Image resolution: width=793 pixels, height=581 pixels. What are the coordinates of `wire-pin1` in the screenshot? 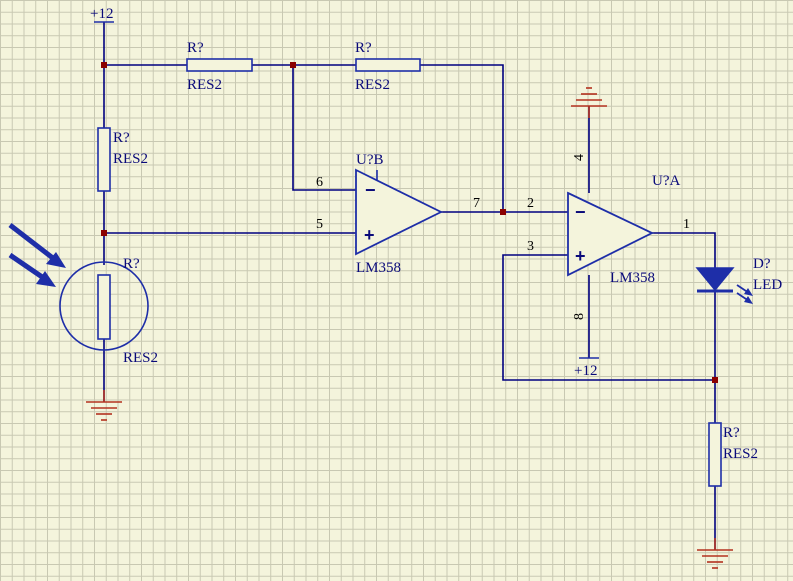 It's located at (684, 250).